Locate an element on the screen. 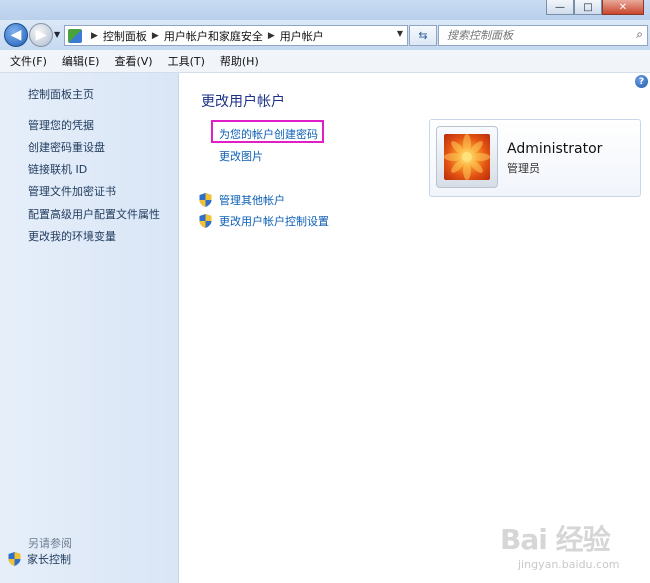  title-bar: — □ ✕ is located at coordinates (325, 10).